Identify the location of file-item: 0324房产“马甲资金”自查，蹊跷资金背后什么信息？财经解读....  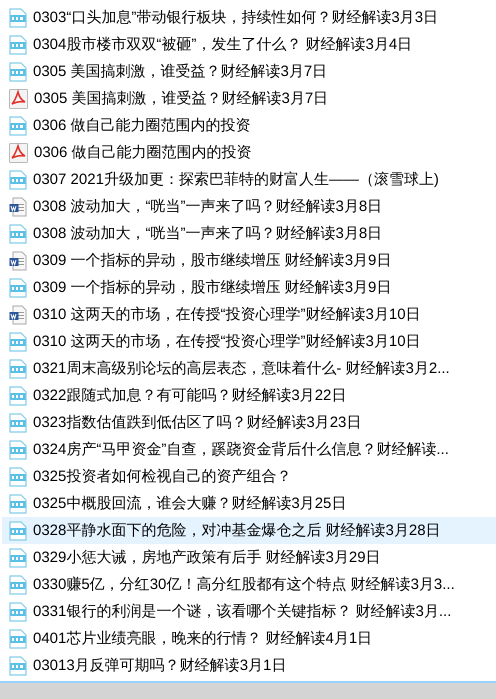
(249, 449).